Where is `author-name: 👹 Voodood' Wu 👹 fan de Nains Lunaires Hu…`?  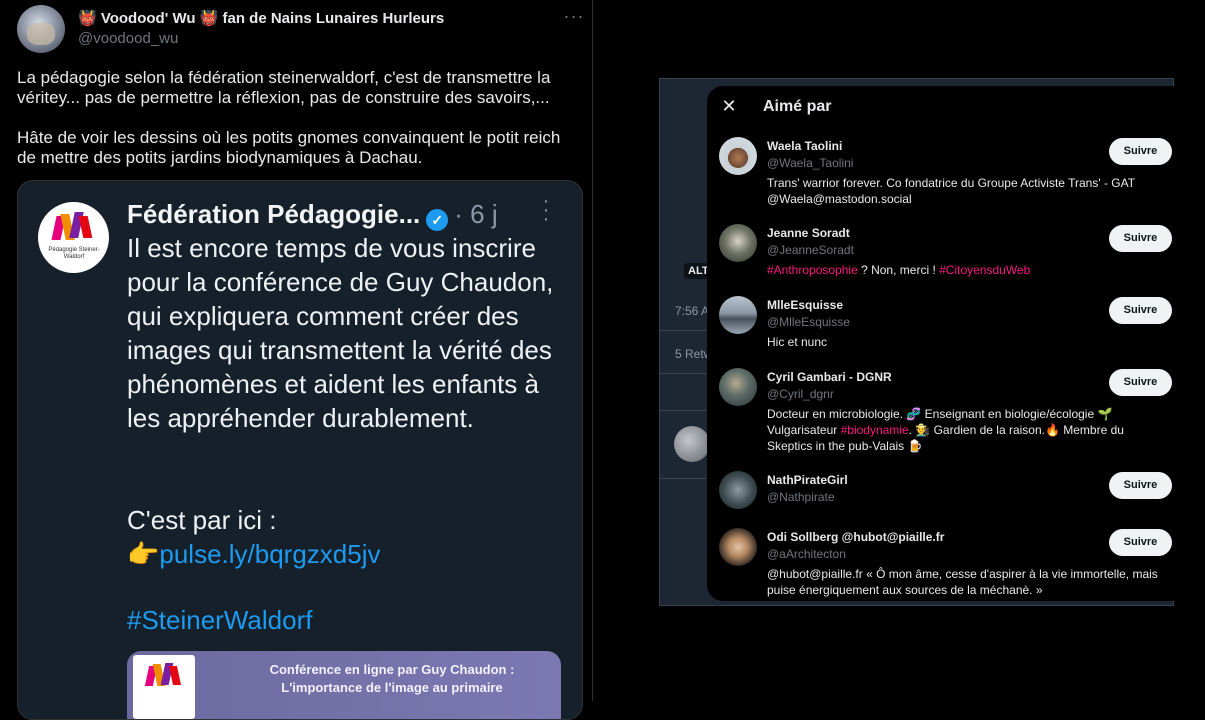
author-name: 👹 Voodood' Wu 👹 fan de Nains Lunaires Hu… is located at coordinates (261, 18).